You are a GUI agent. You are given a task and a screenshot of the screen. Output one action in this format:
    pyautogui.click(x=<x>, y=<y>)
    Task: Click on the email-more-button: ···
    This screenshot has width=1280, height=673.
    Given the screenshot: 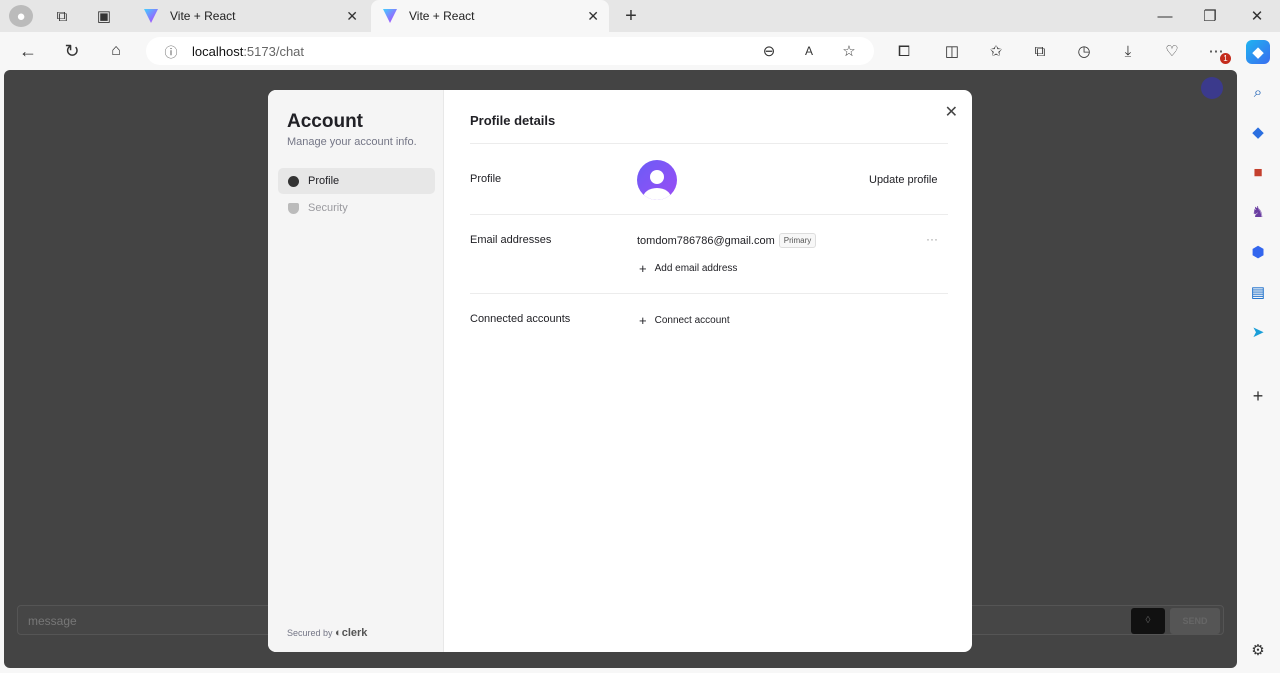 What is the action you would take?
    pyautogui.click(x=932, y=239)
    